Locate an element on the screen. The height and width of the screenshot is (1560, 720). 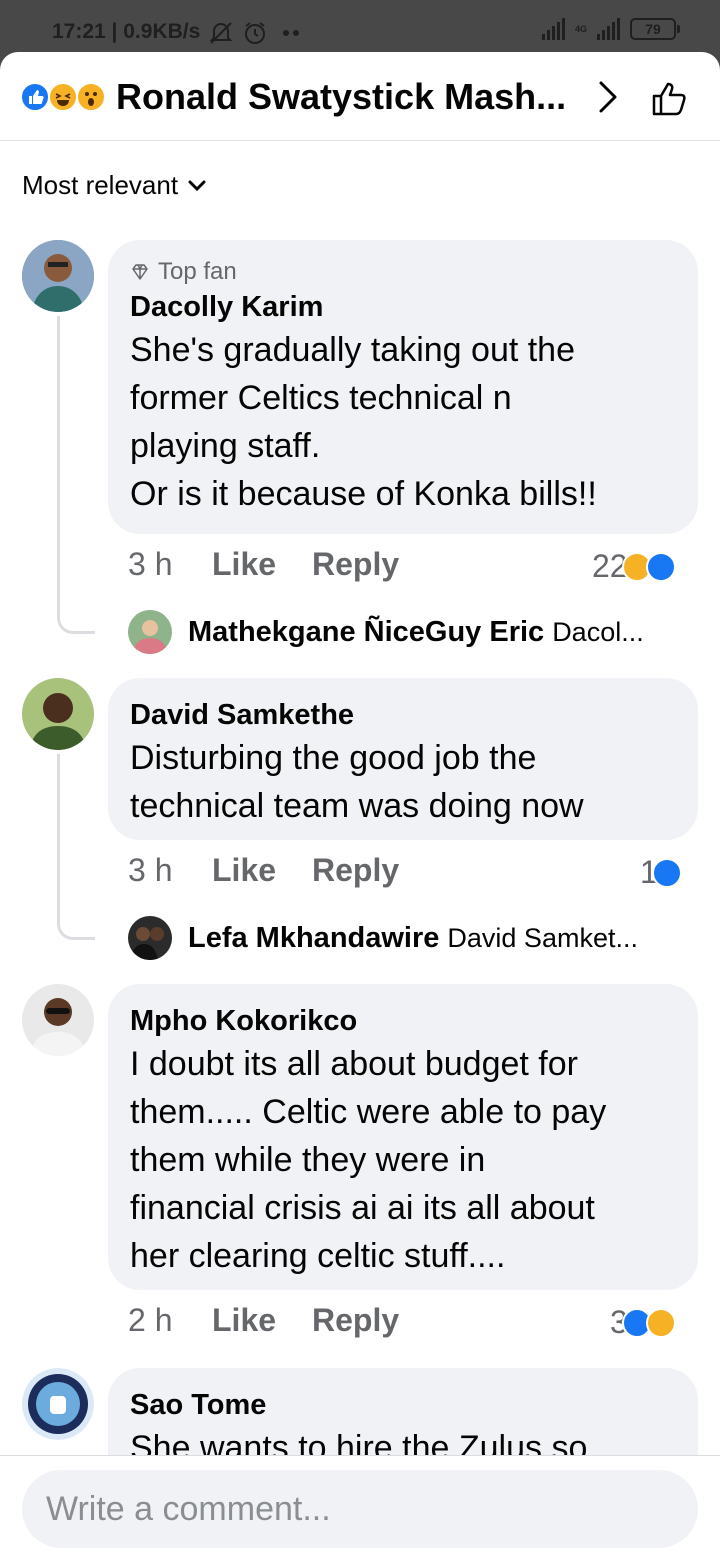
comment-author: David Samkethe is located at coordinates (403, 715).